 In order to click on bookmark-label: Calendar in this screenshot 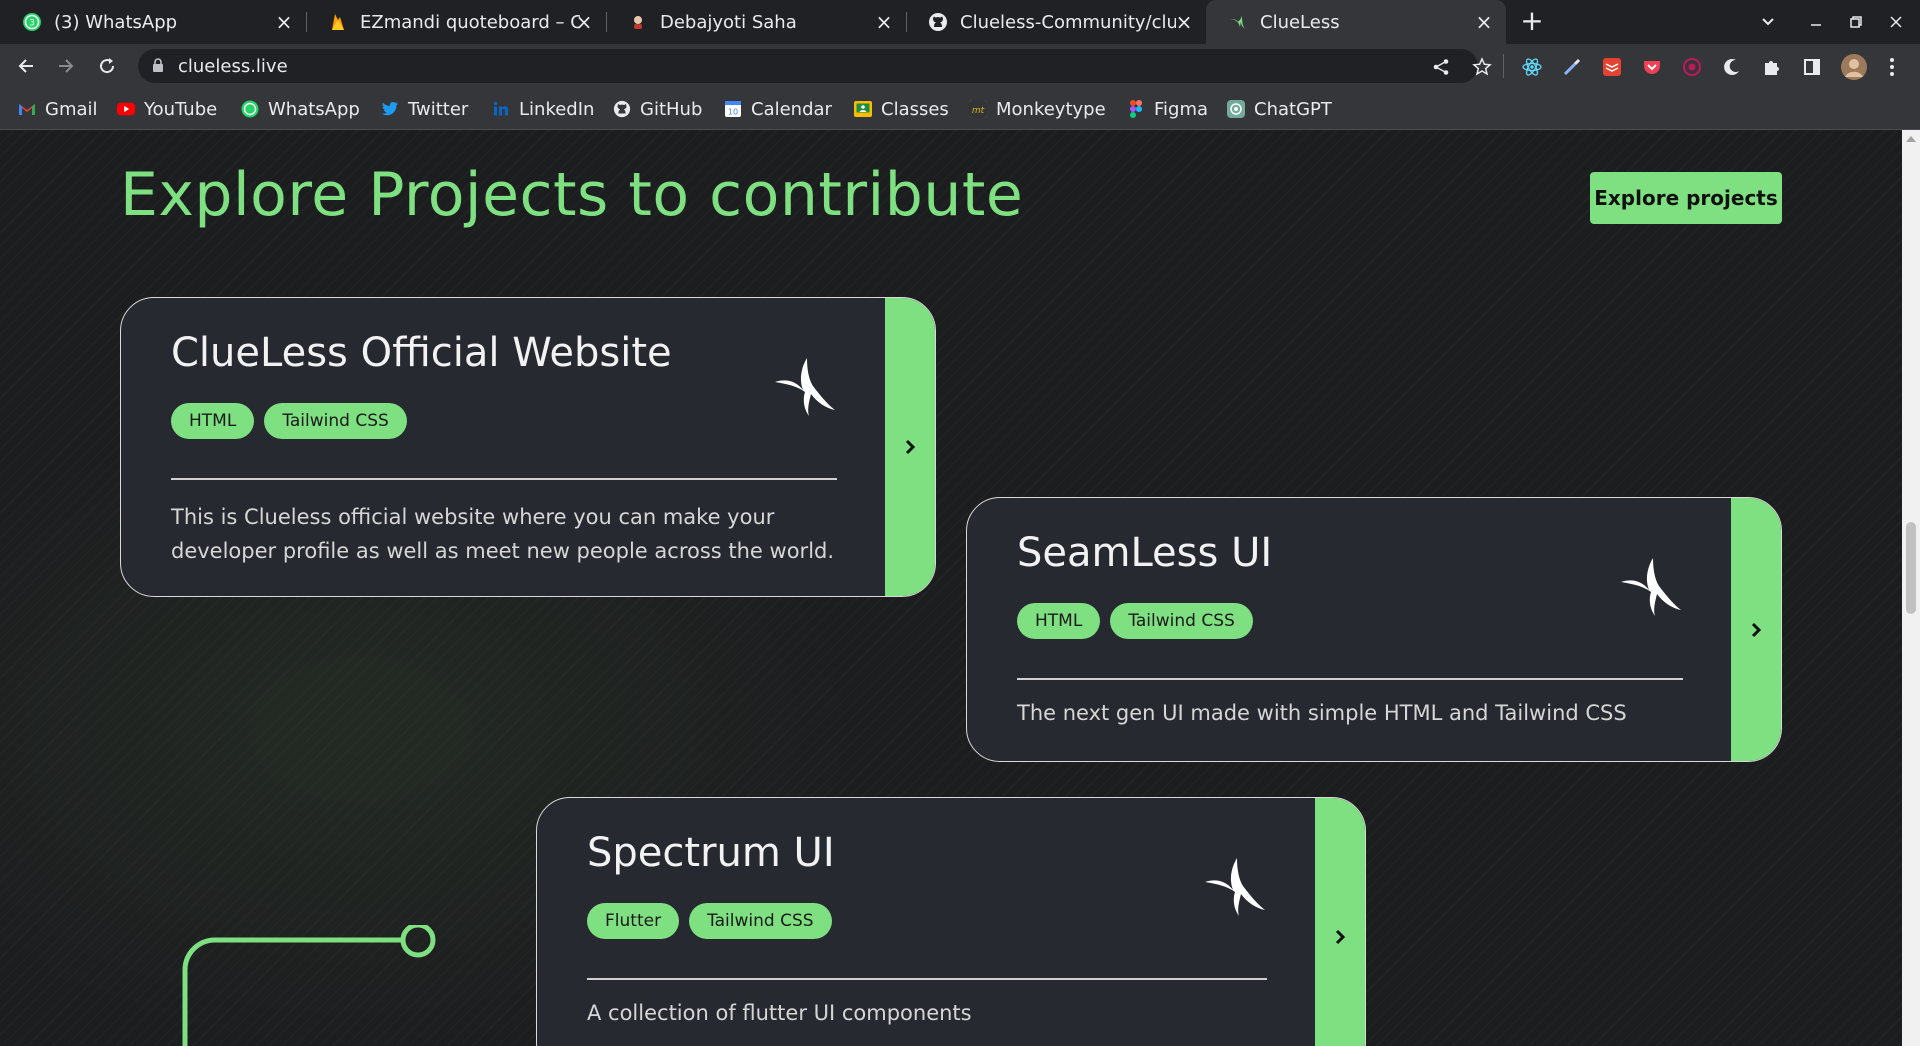, I will do `click(791, 109)`.